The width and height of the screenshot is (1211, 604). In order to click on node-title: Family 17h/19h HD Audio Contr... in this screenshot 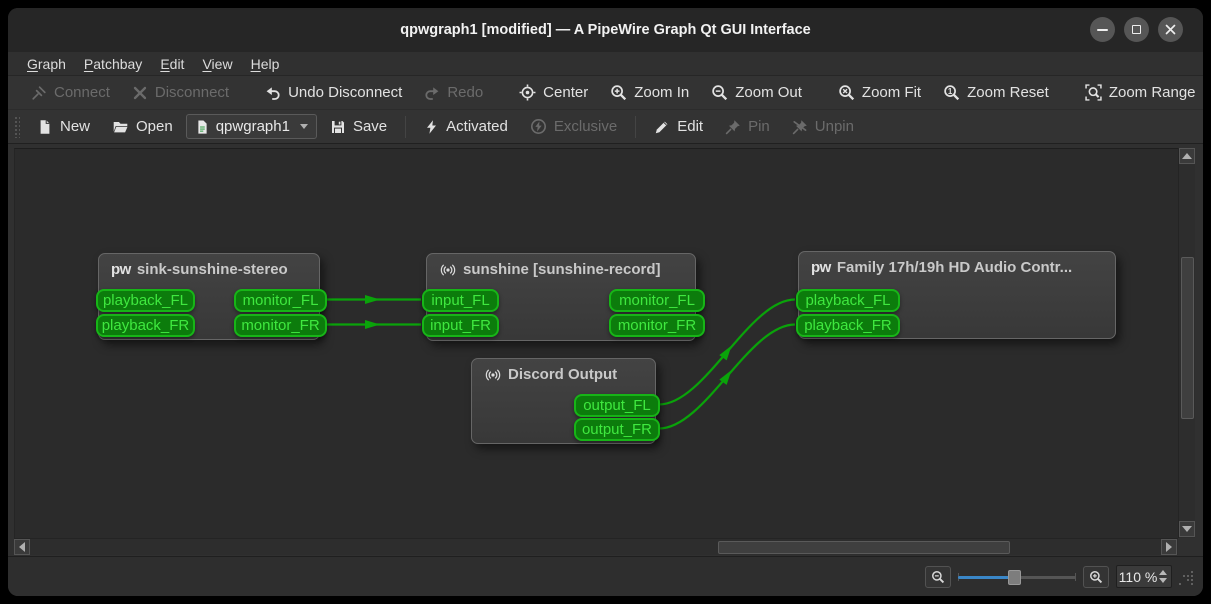, I will do `click(954, 267)`.